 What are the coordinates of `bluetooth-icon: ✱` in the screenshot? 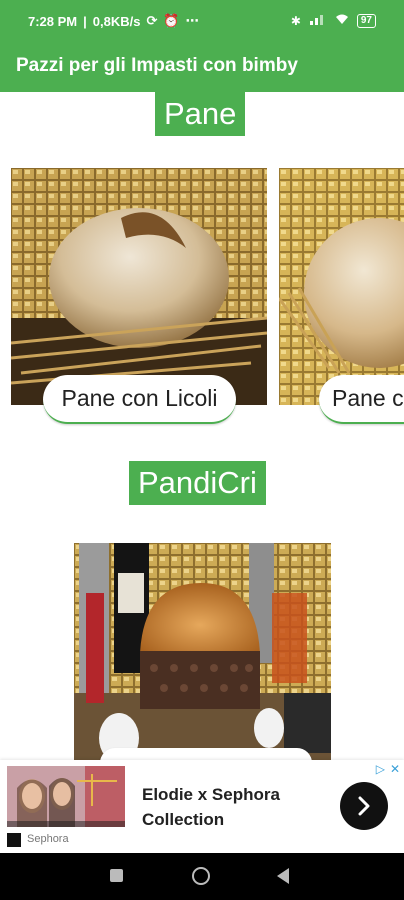 It's located at (295, 20).